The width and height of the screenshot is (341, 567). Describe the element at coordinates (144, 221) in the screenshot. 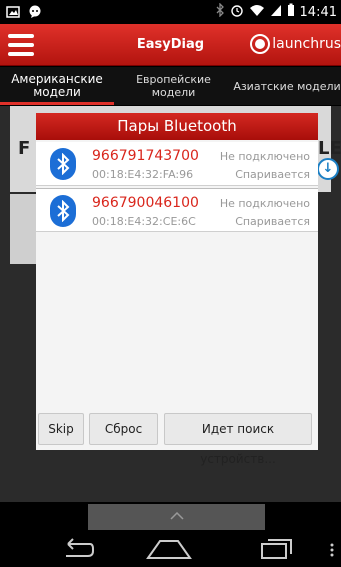

I see `device-mac: 00:18:E4:32:CE:6C` at that location.